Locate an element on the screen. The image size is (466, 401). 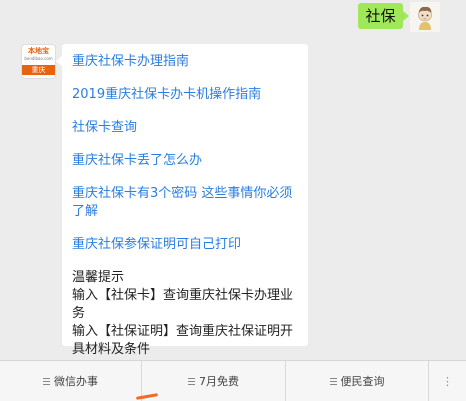
bot-logo-name: 本地宝 is located at coordinates (38, 51).